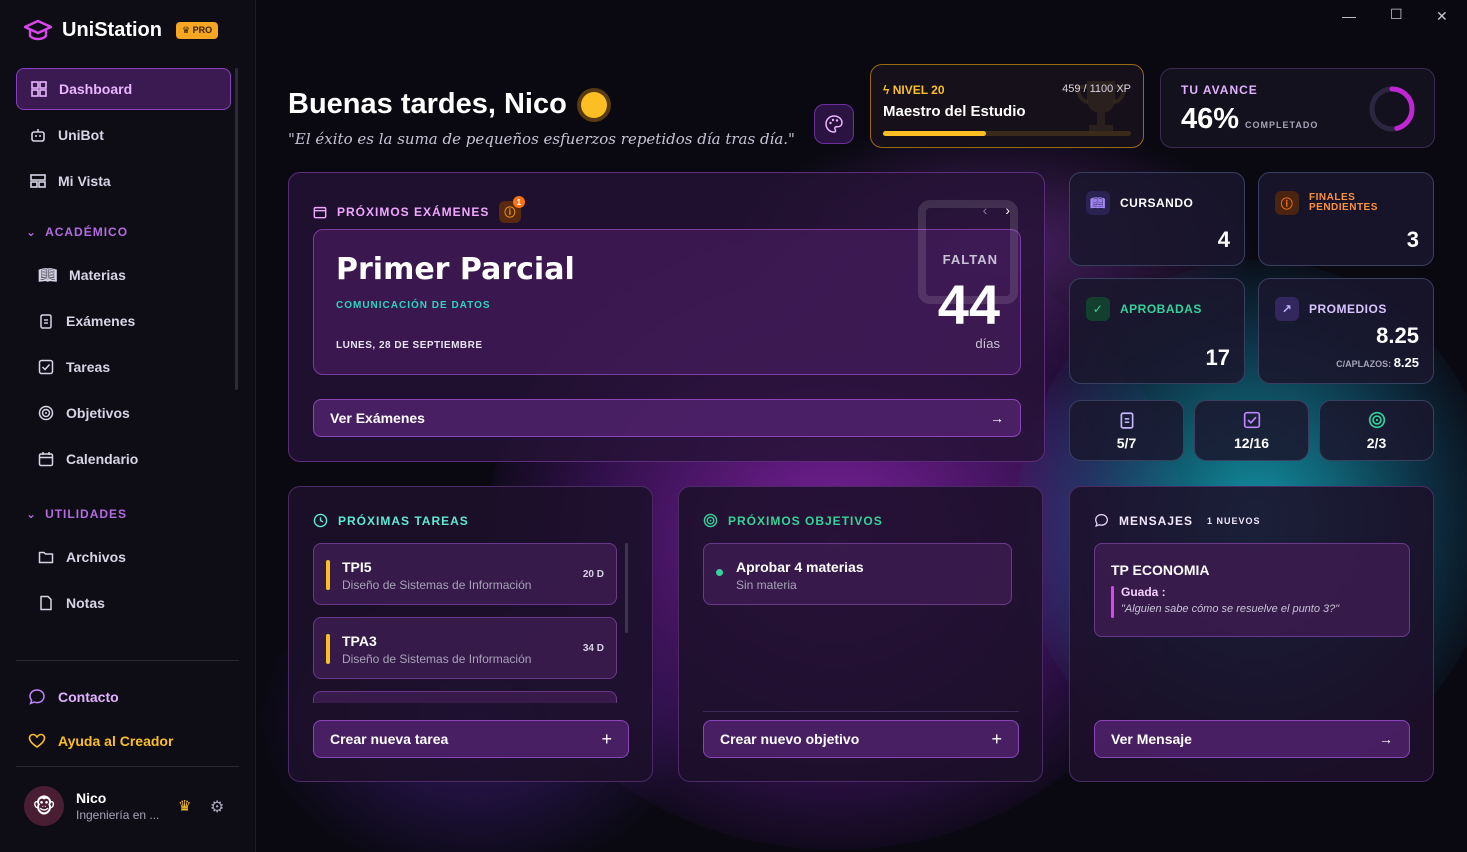 This screenshot has height=852, width=1467. What do you see at coordinates (121, 30) in the screenshot?
I see `brand: UniStation ♛ PRO` at bounding box center [121, 30].